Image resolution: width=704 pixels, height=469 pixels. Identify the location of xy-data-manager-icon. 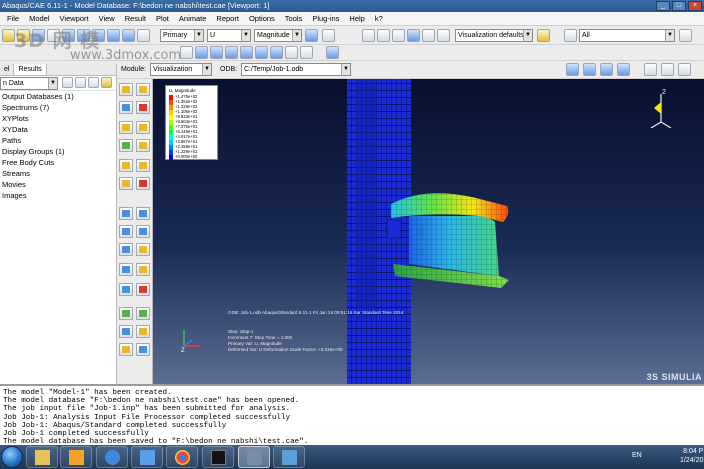
(143, 249).